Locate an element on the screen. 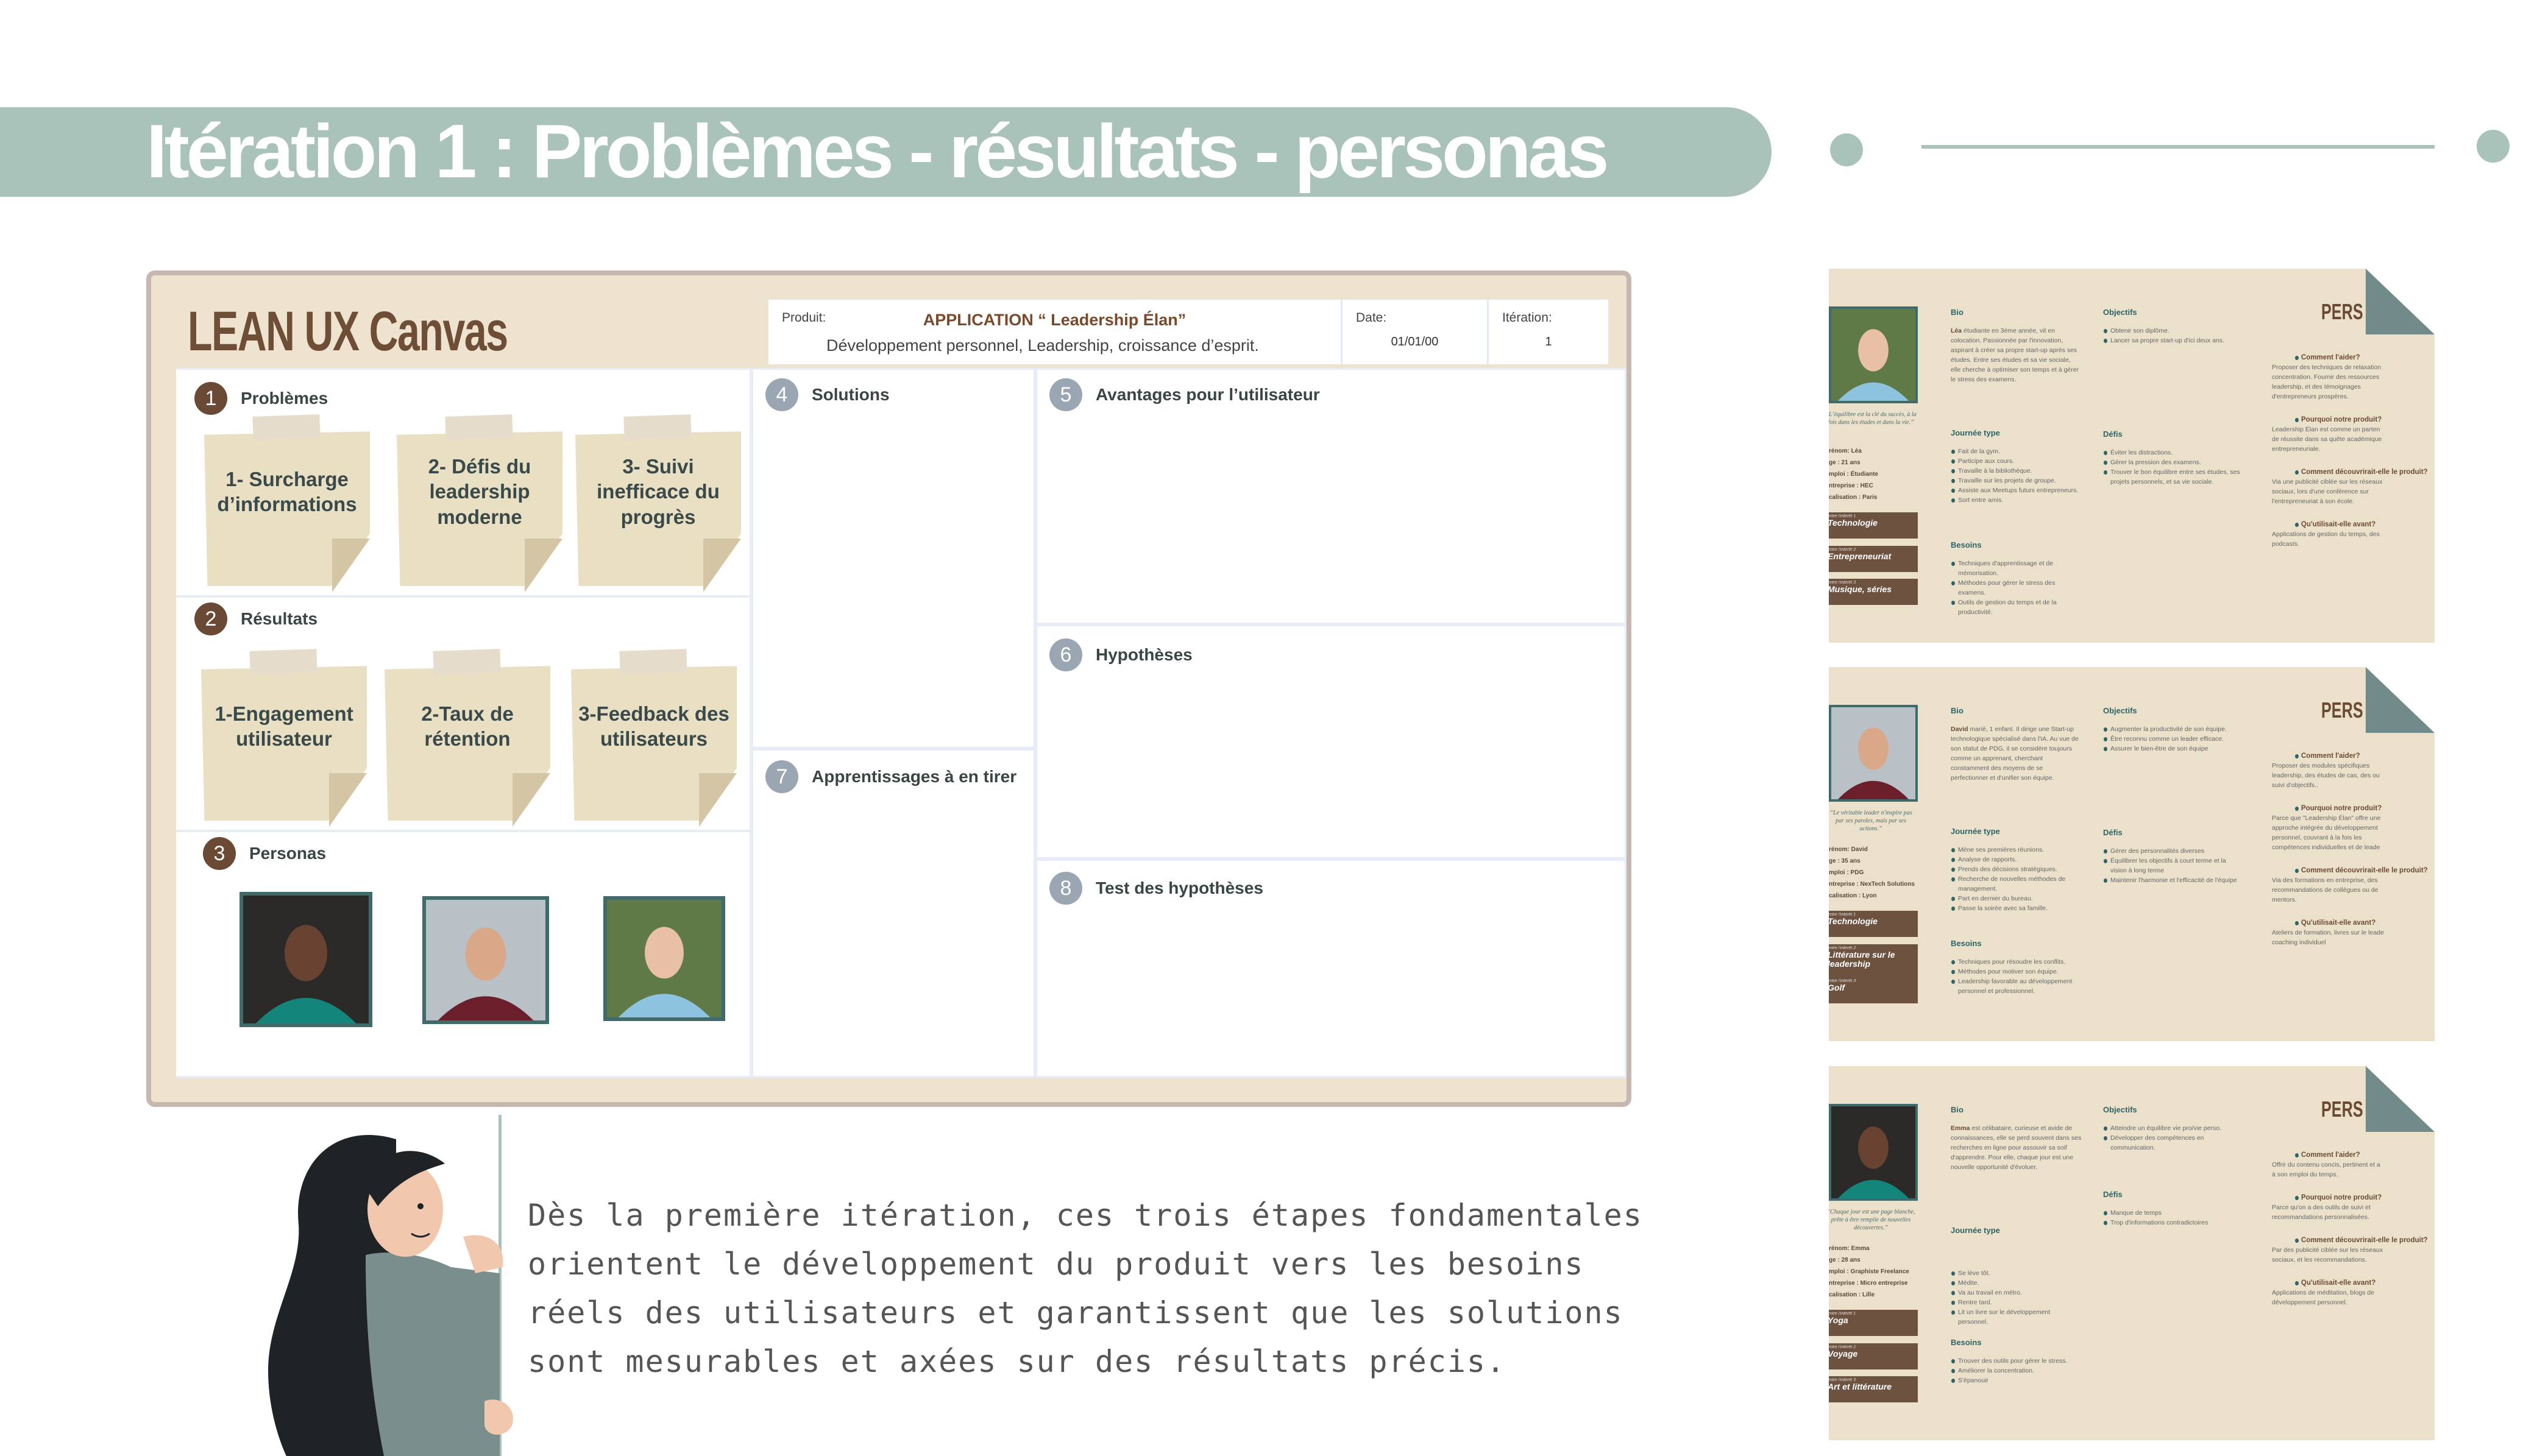  canvas-heading: LEAN UX Canvas is located at coordinates (348, 331).